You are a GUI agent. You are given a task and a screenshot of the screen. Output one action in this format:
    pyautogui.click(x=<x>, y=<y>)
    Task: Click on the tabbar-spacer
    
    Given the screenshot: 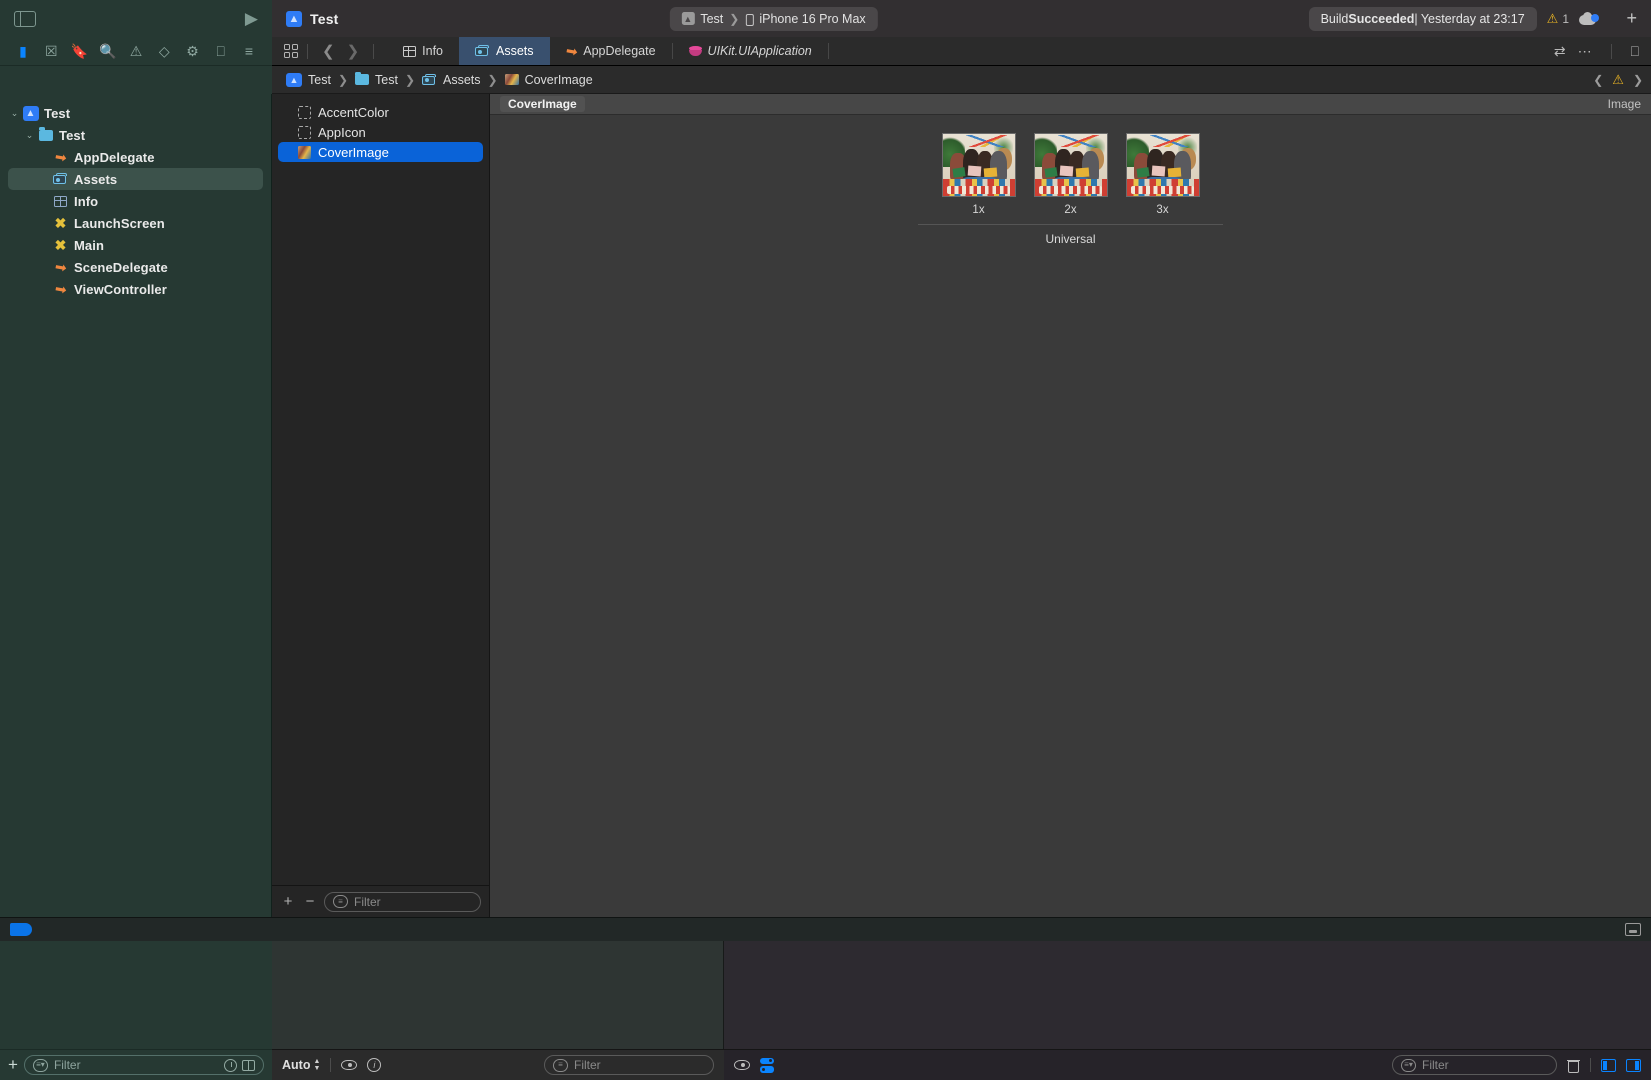 What is the action you would take?
    pyautogui.click(x=1191, y=51)
    